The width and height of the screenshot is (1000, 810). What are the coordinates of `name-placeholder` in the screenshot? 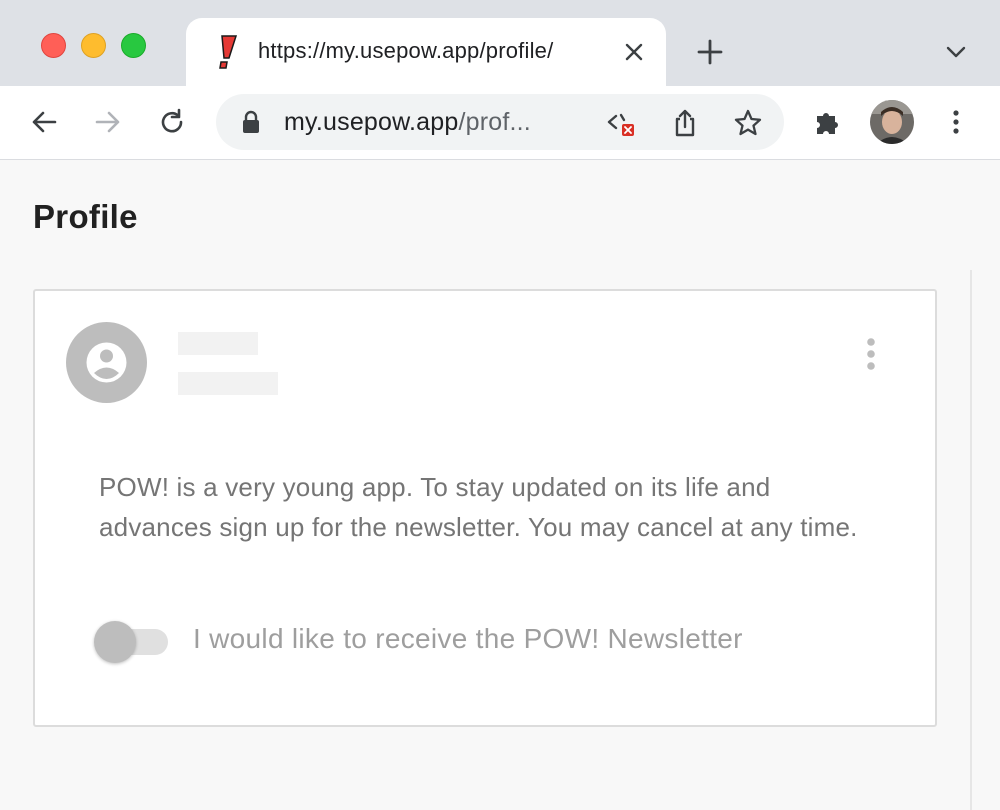 It's located at (218, 343).